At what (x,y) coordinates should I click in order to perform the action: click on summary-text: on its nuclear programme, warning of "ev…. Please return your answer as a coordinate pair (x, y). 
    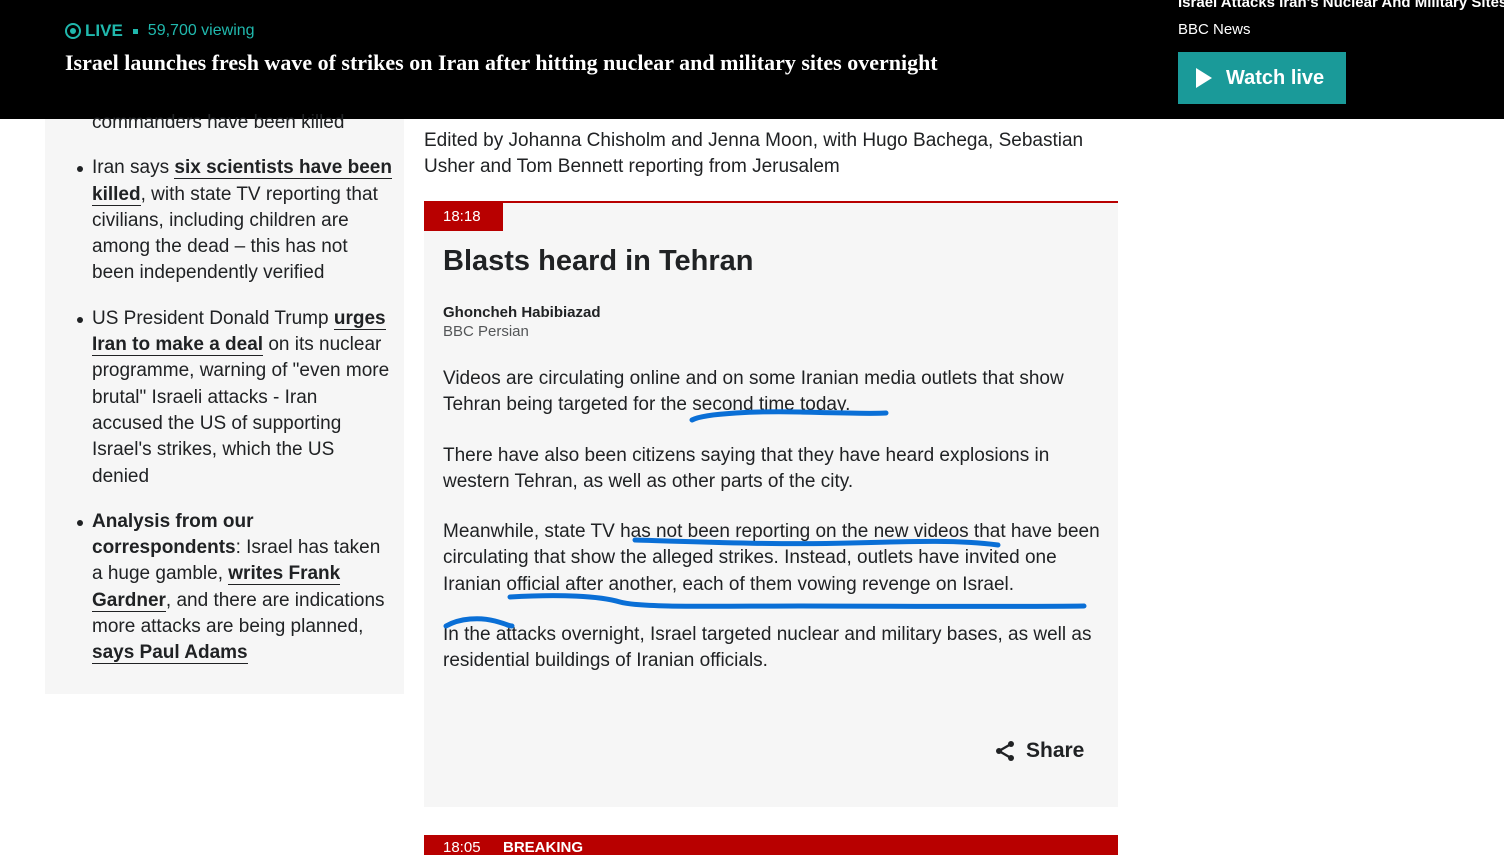
    Looking at the image, I should click on (241, 410).